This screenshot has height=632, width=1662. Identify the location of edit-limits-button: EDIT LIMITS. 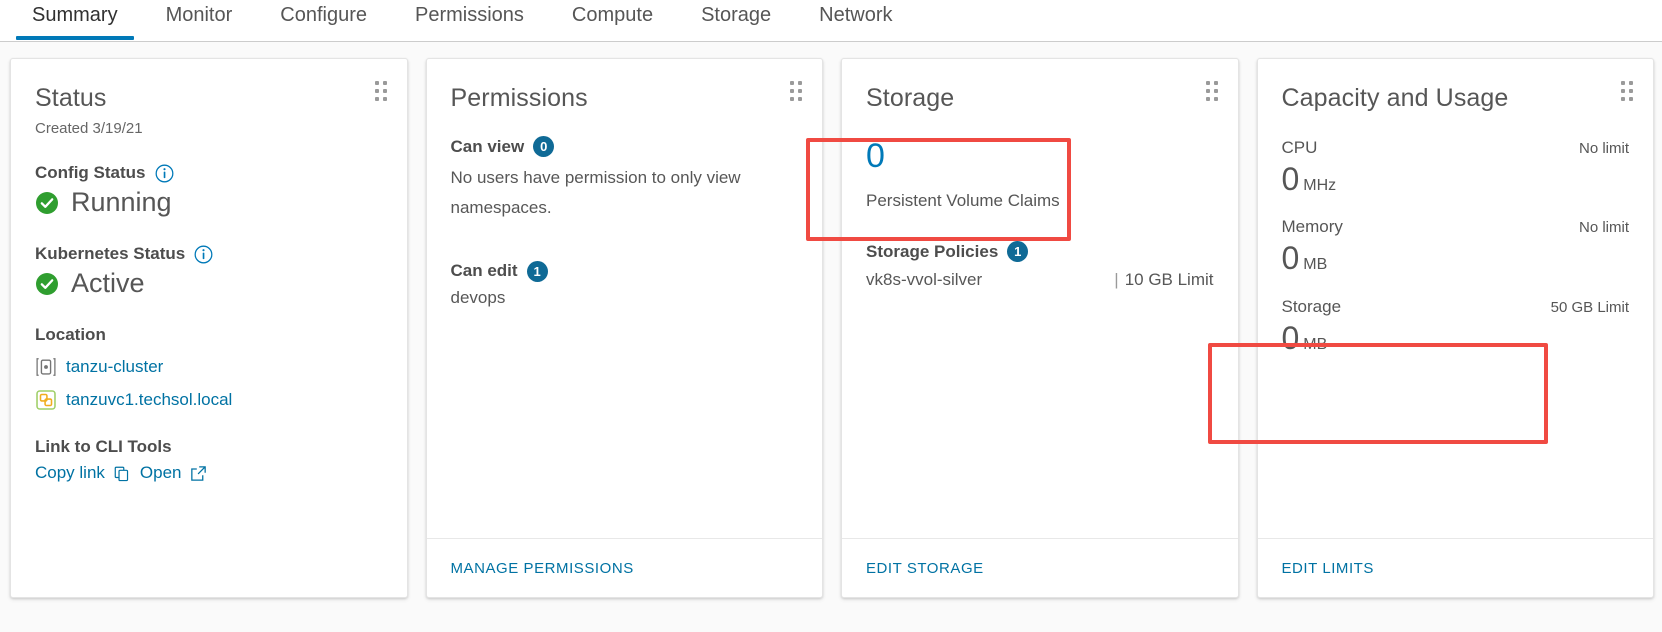
(1328, 568).